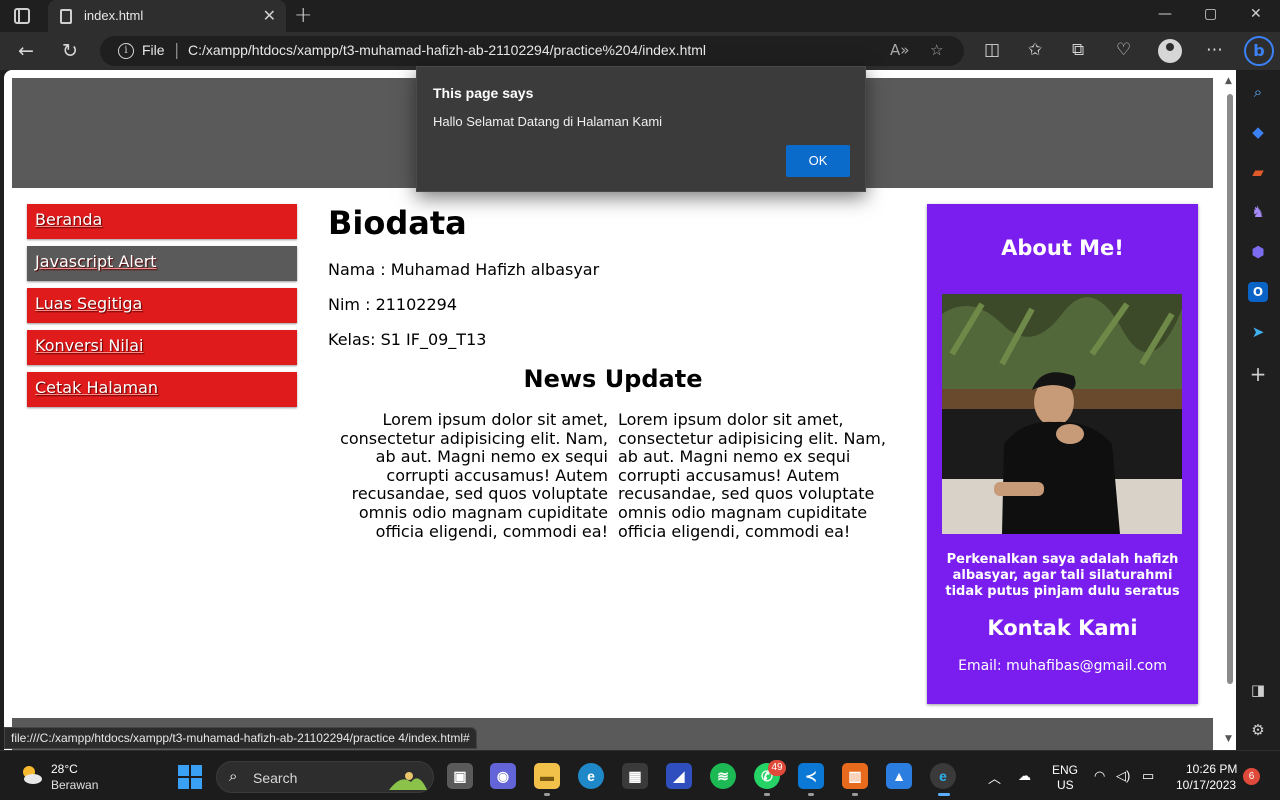 This screenshot has width=1280, height=800. Describe the element at coordinates (591, 776) in the screenshot. I see `edge-icon: e` at that location.